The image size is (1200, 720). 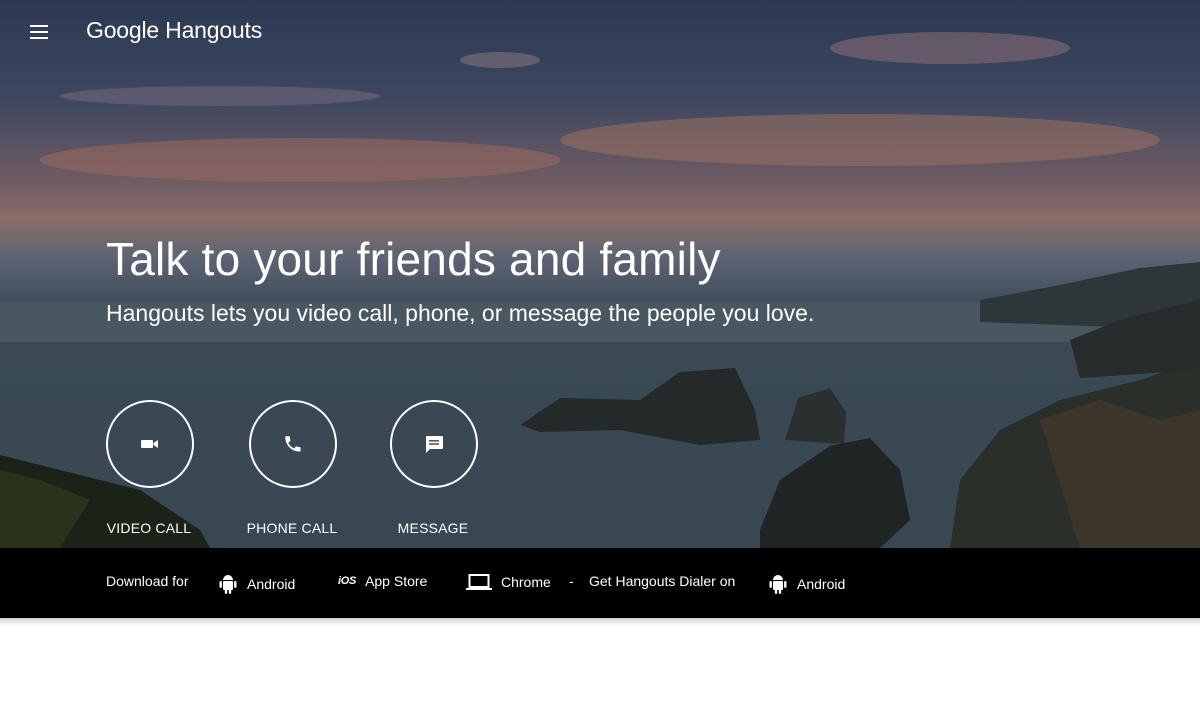 I want to click on message-icon, so click(x=434, y=444).